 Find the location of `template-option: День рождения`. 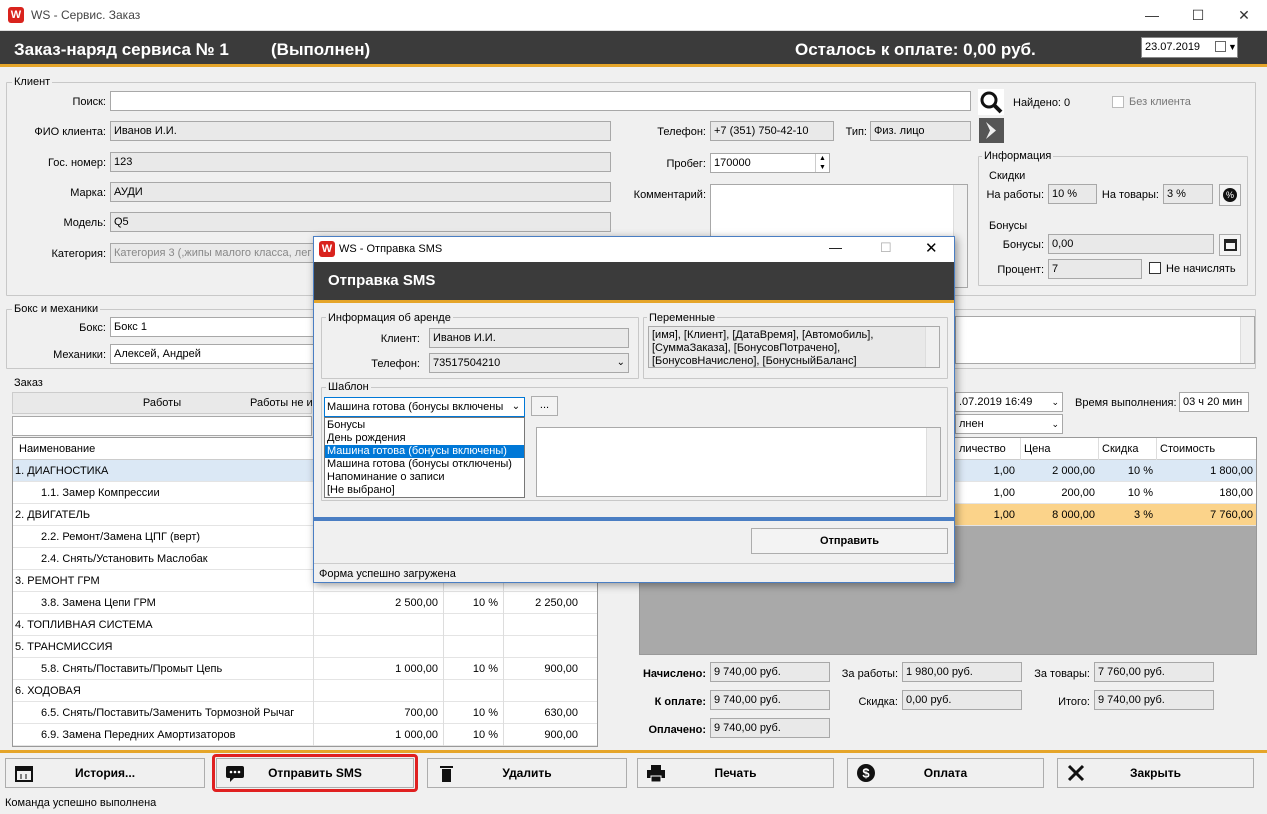

template-option: День рождения is located at coordinates (424, 438).